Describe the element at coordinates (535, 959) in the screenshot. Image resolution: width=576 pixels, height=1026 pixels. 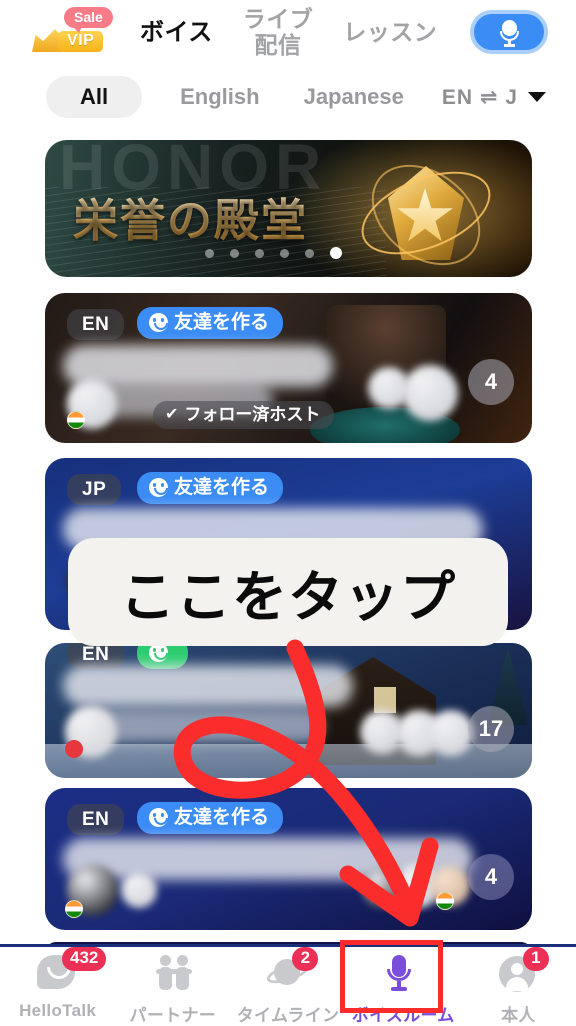
I see `nav-badge-me: 1` at that location.